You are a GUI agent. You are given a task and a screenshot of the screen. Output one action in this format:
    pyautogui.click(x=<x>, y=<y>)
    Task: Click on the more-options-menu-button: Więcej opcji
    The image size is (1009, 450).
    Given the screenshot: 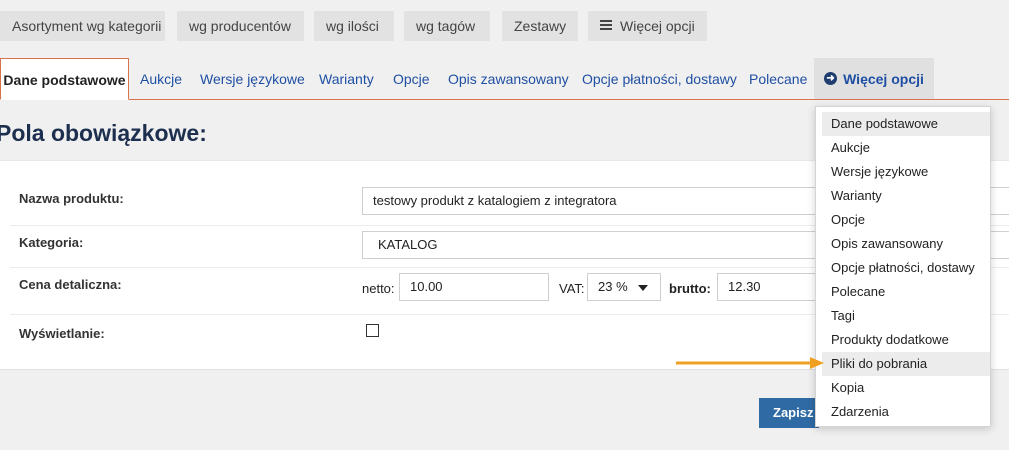 What is the action you would take?
    pyautogui.click(x=647, y=26)
    